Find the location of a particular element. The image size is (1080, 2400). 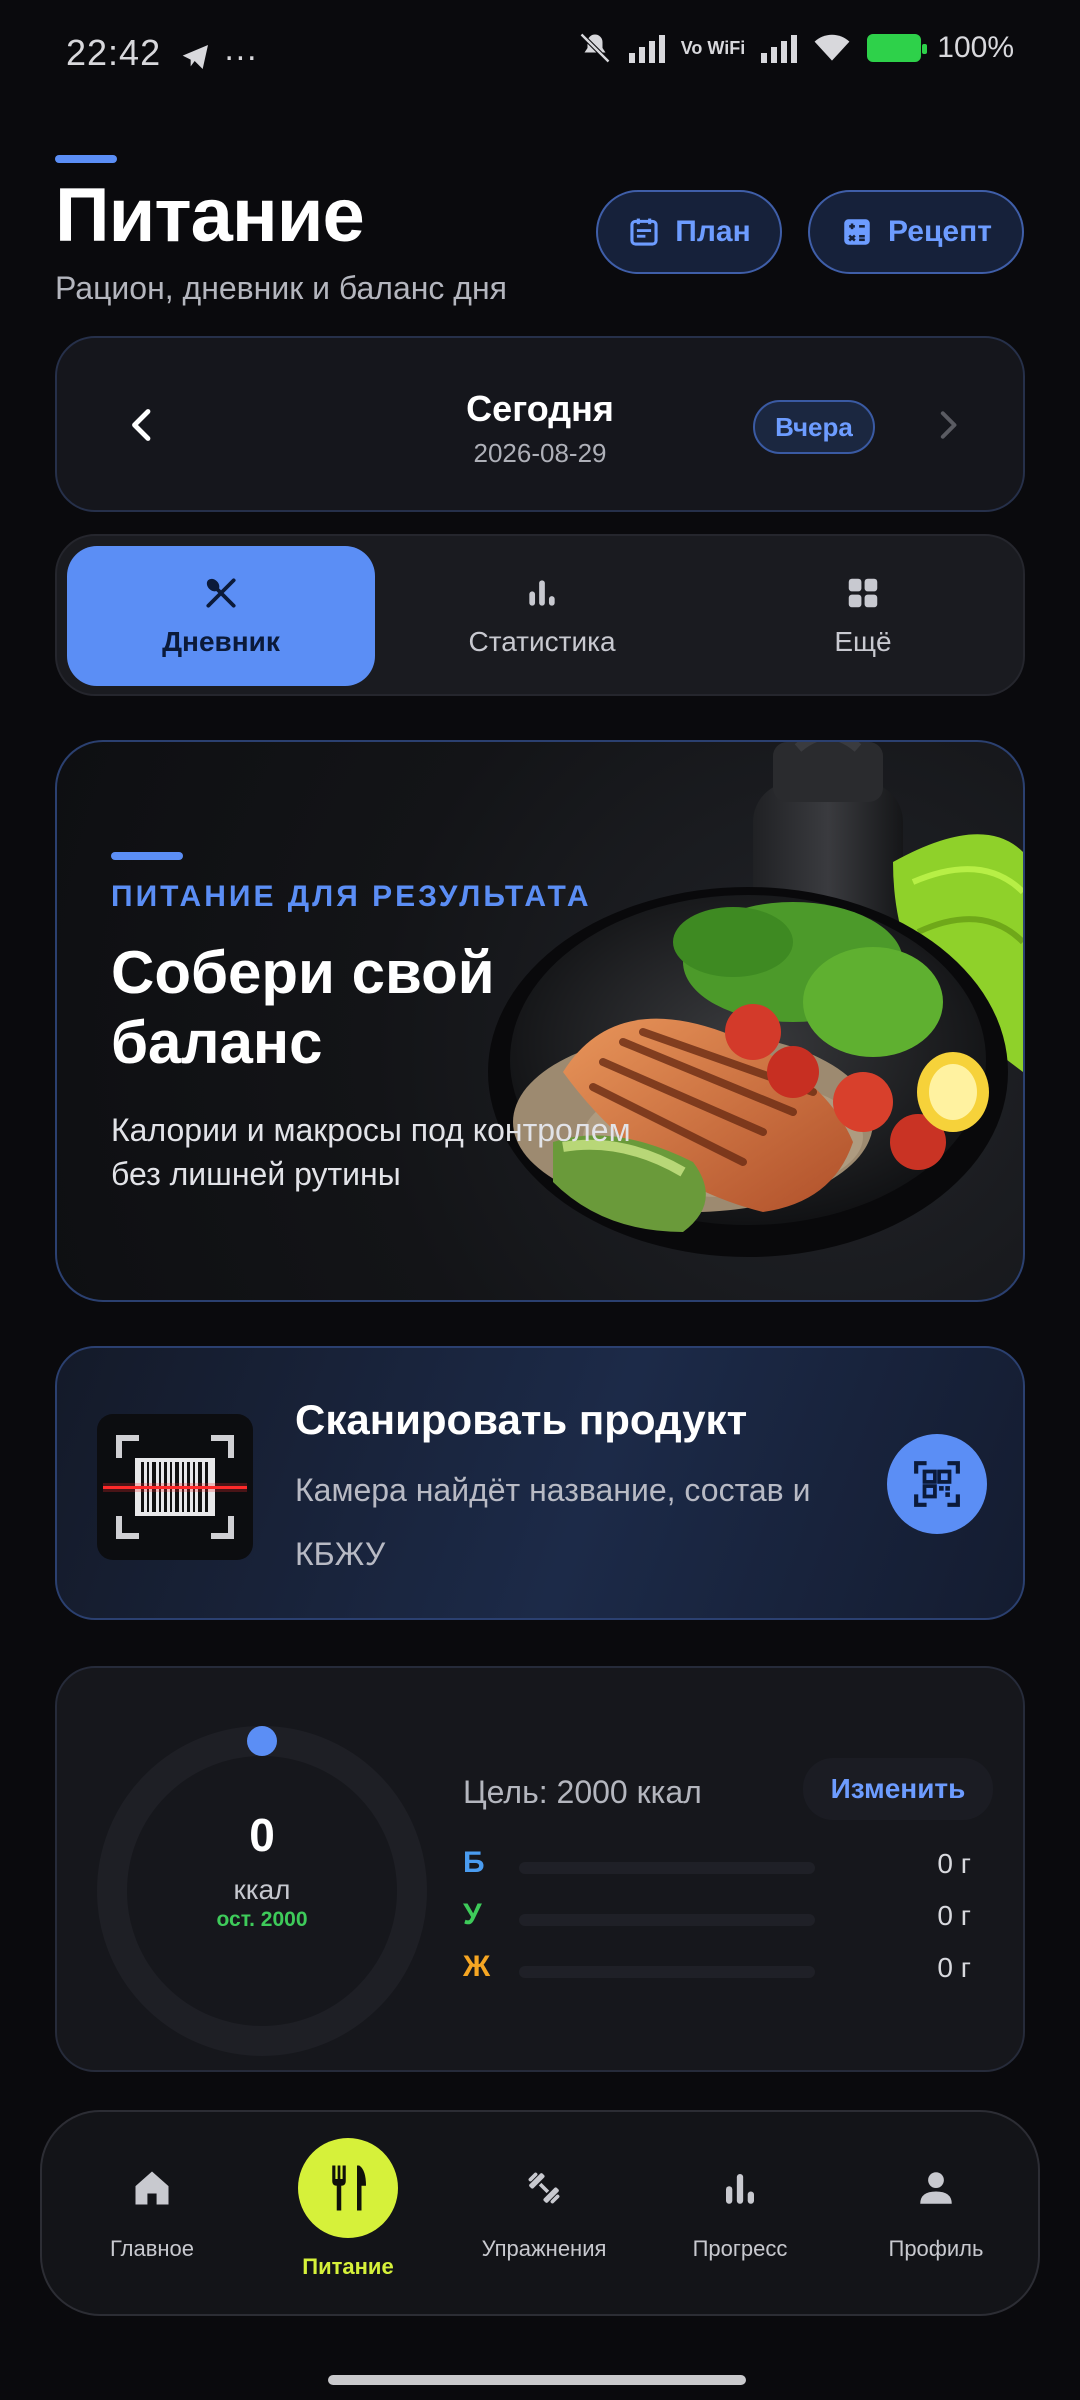

hero-accent-line is located at coordinates (147, 856).